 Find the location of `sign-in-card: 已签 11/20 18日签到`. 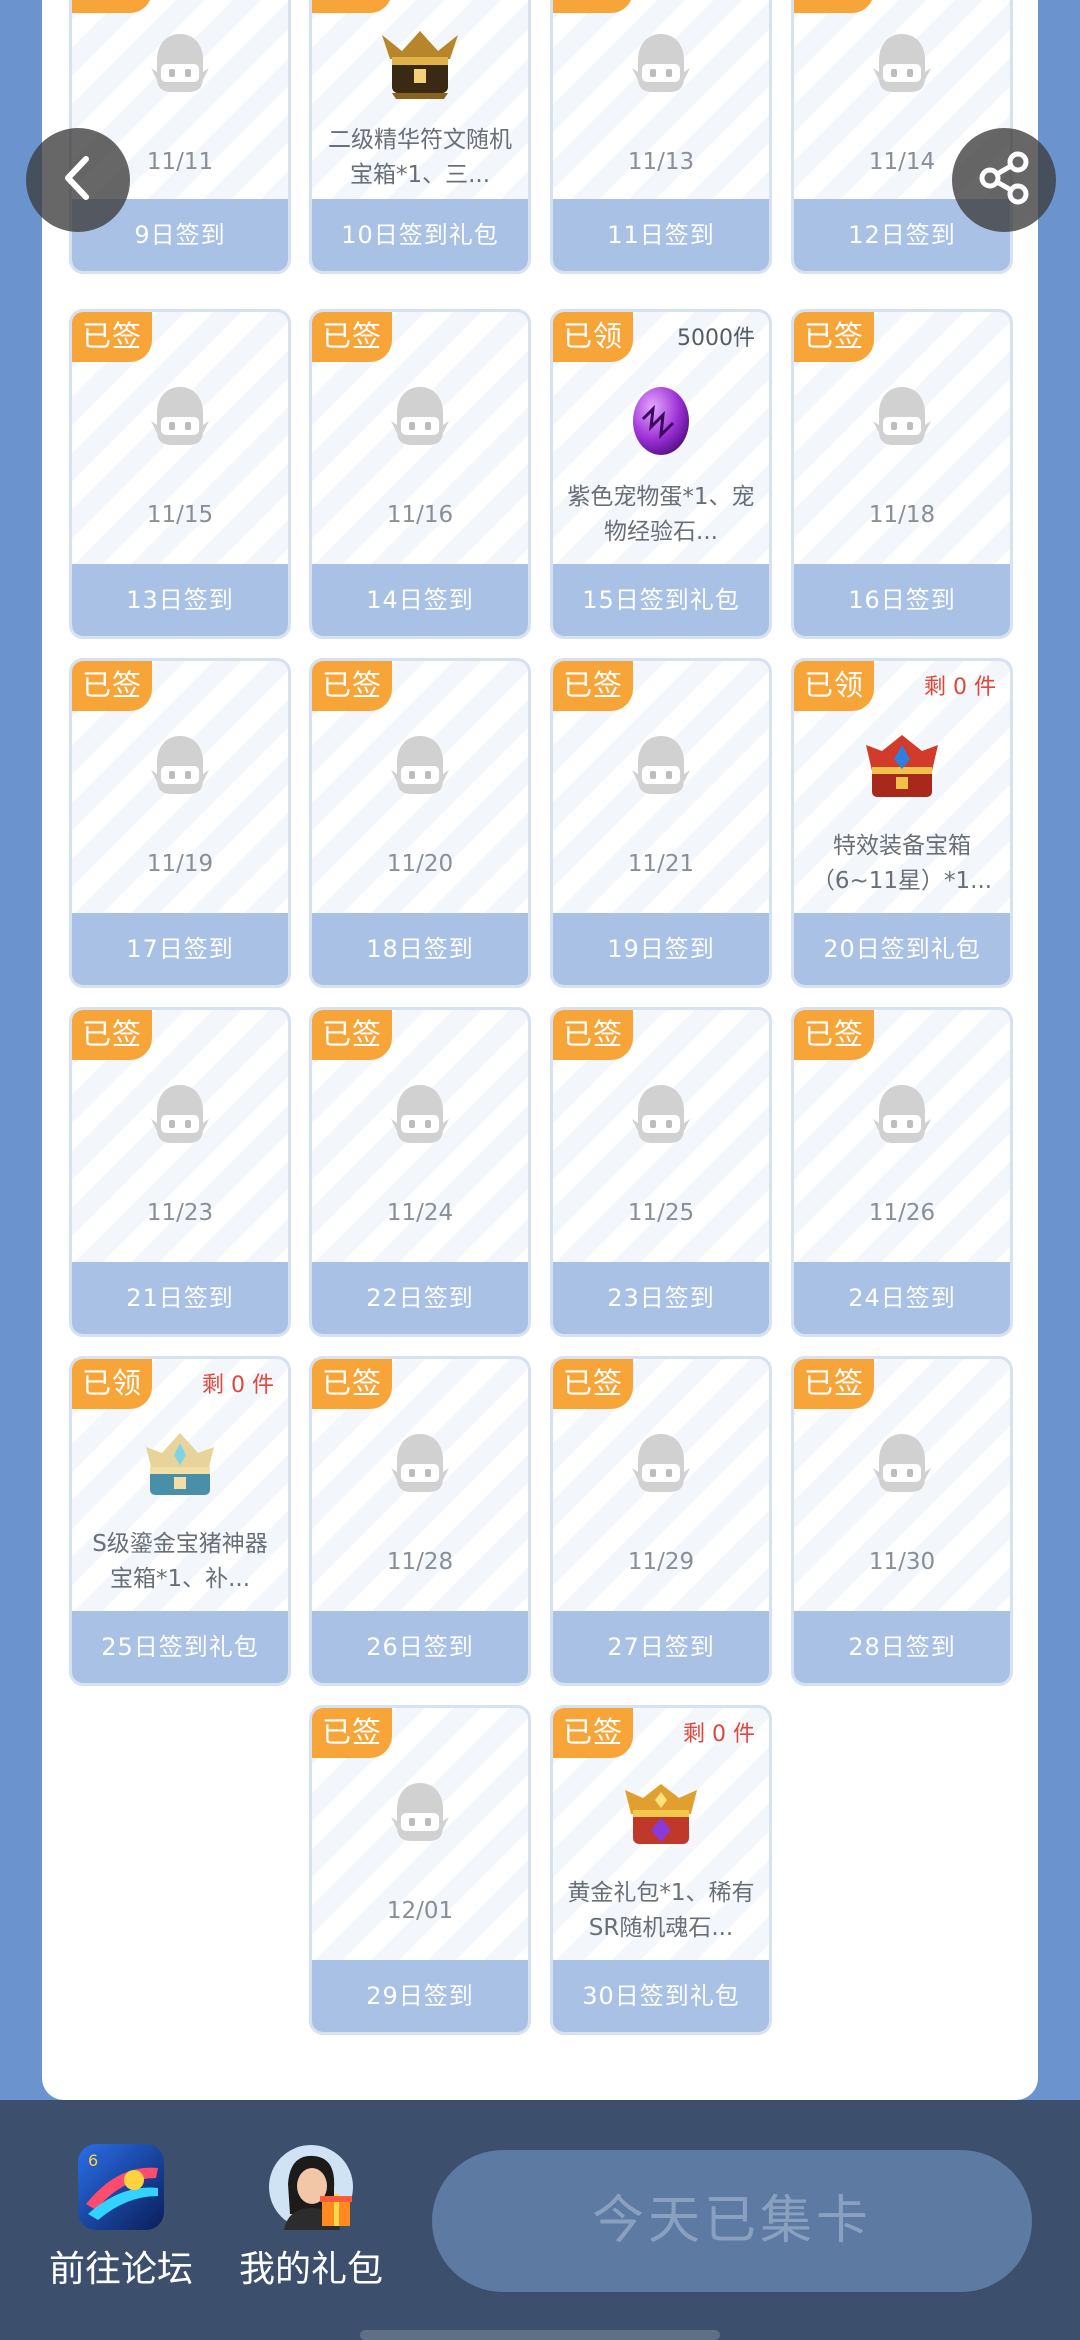

sign-in-card: 已签 11/20 18日签到 is located at coordinates (420, 823).